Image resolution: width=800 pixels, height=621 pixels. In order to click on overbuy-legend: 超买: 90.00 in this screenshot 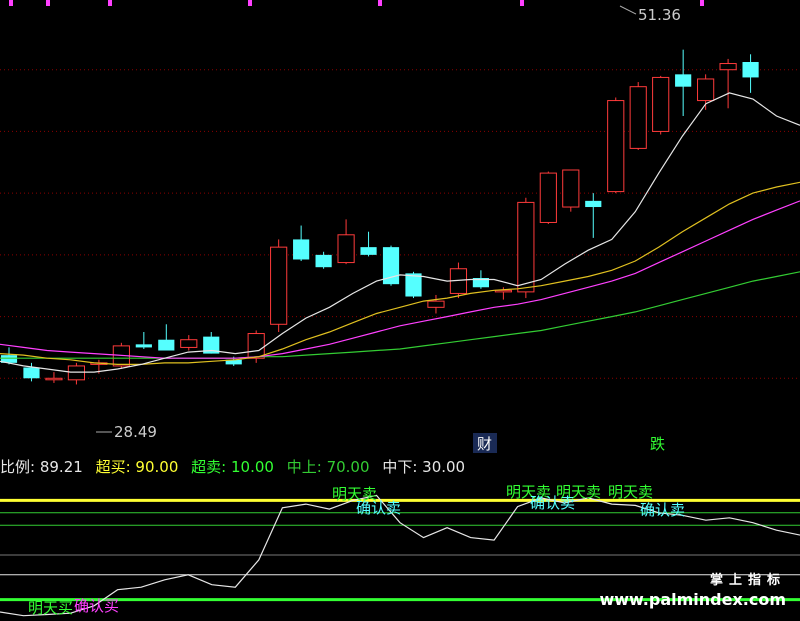, I will do `click(137, 467)`.